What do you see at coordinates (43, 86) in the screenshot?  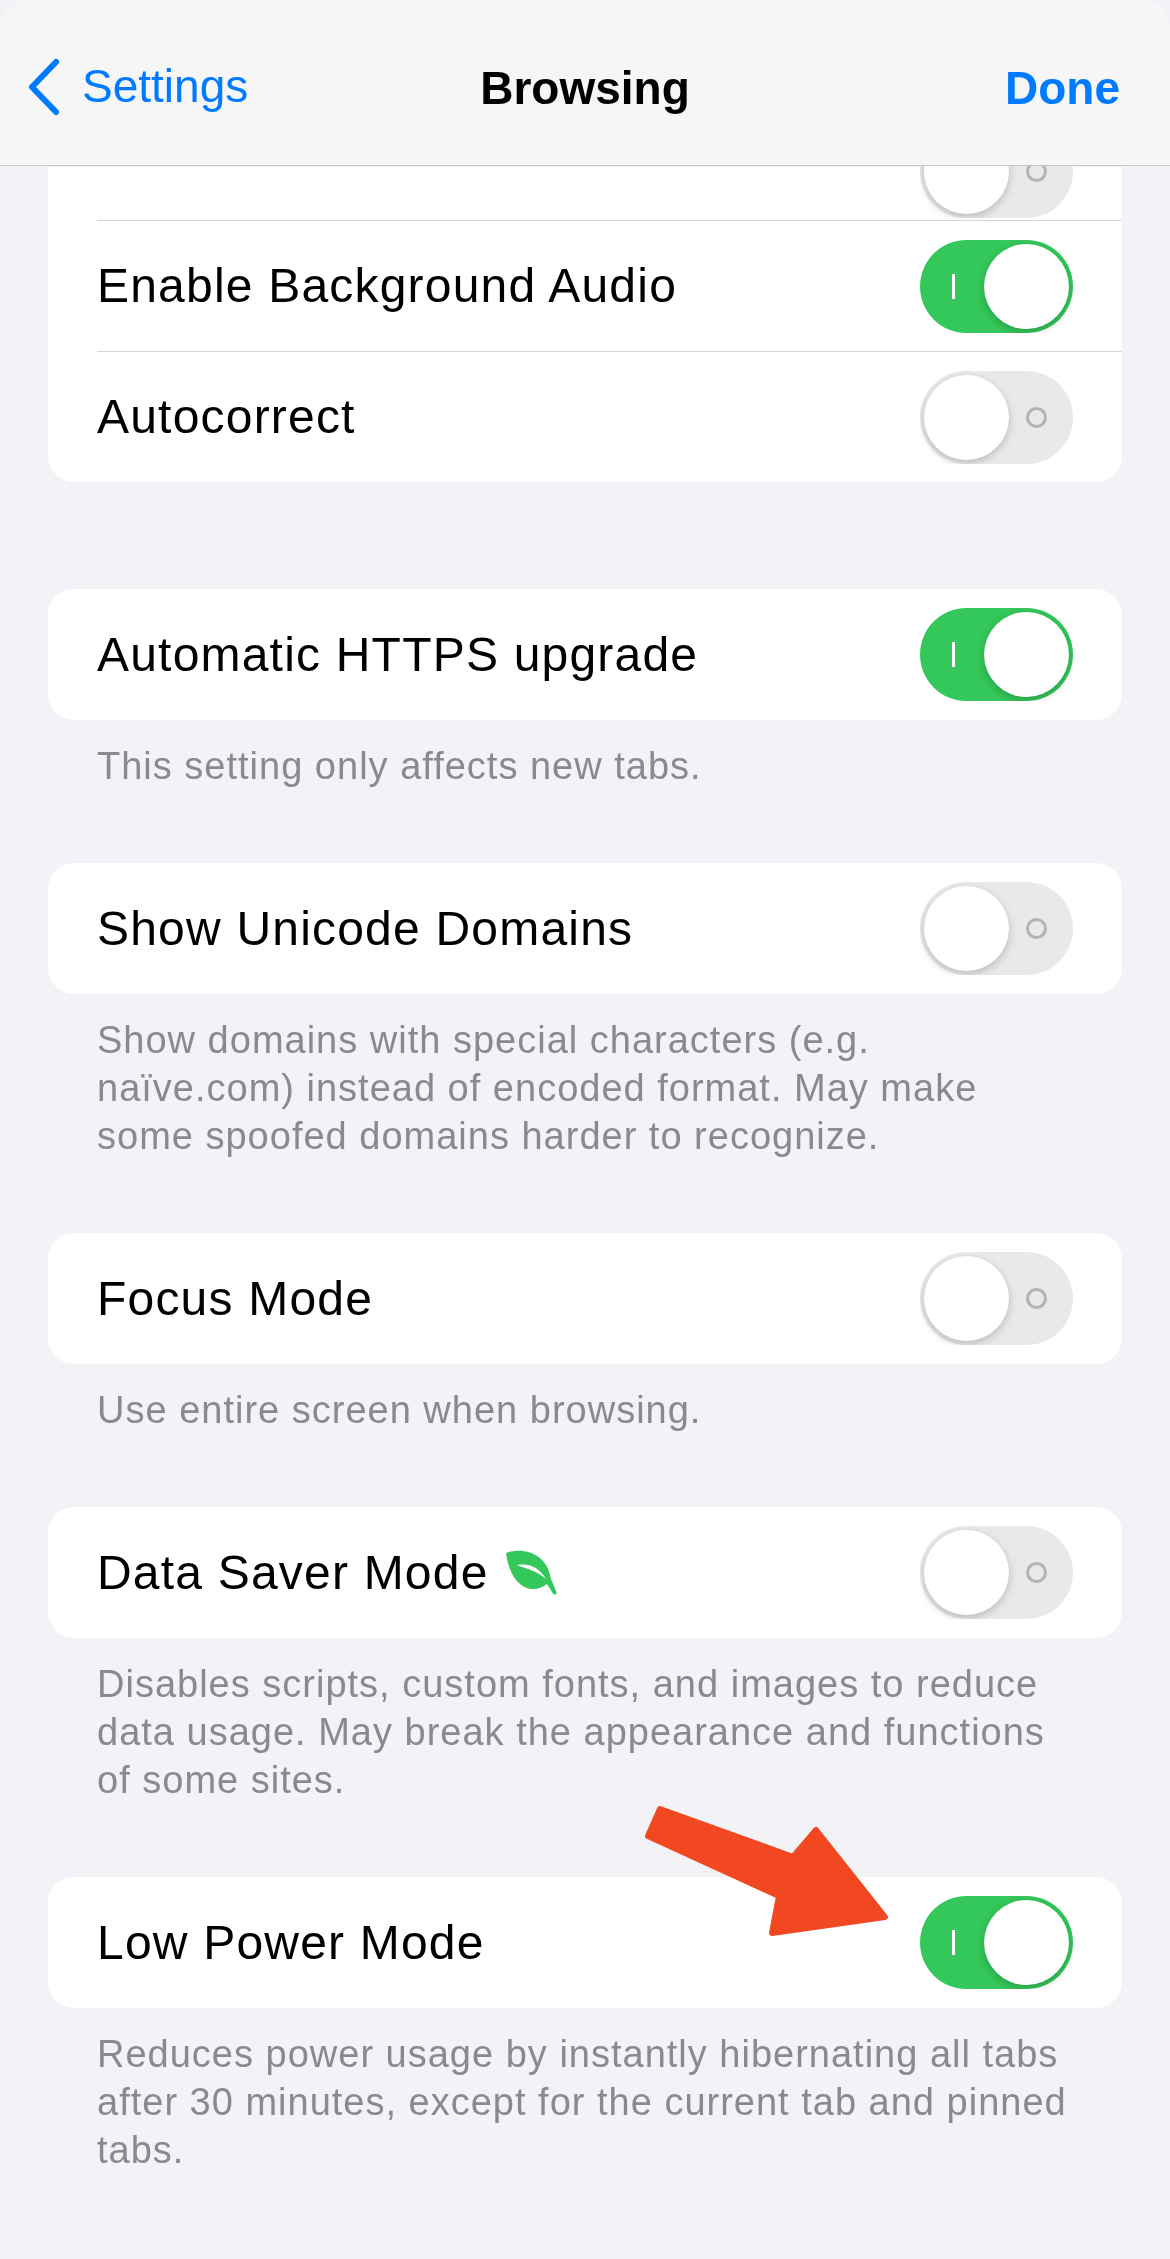 I see `chevron-left-icon` at bounding box center [43, 86].